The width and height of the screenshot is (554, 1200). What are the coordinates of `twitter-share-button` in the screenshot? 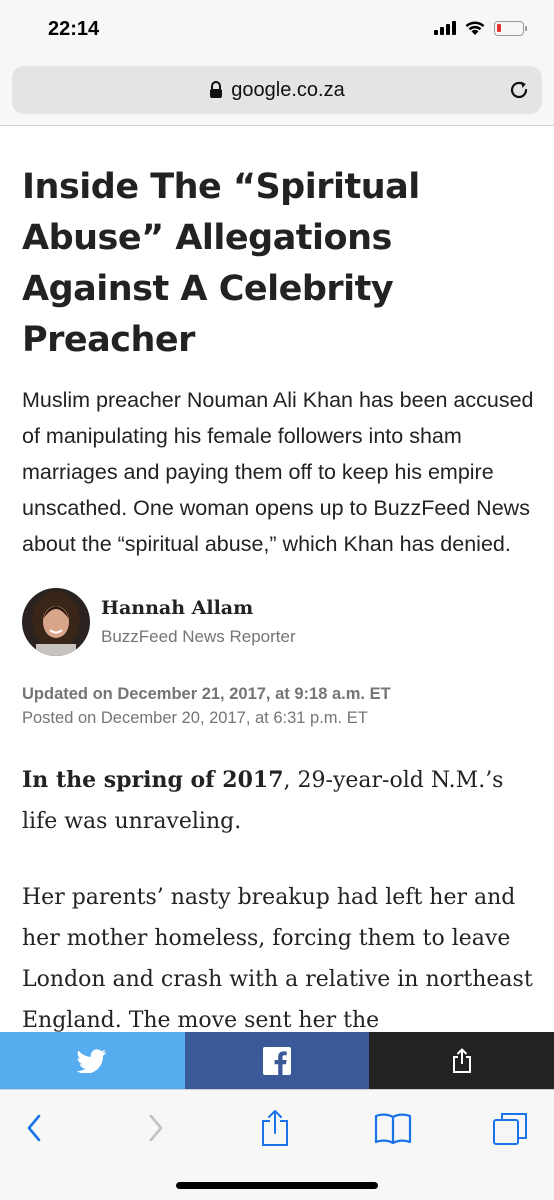 It's located at (92, 1060).